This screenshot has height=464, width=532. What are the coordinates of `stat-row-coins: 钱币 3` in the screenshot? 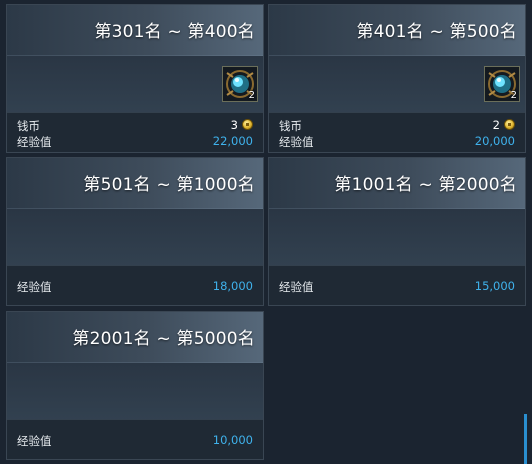 It's located at (135, 125).